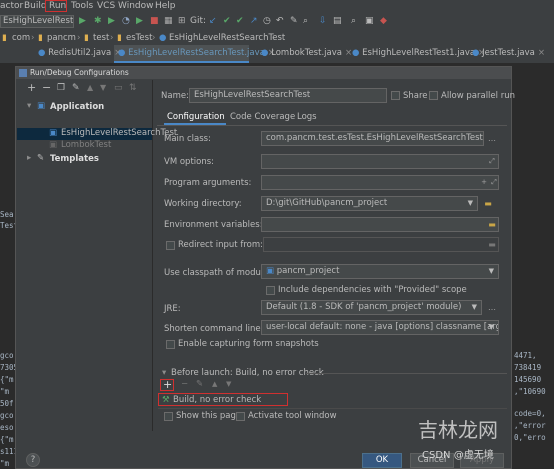 The width and height of the screenshot is (554, 469). Describe the element at coordinates (101, 38) in the screenshot. I see `crumb-test: test` at that location.